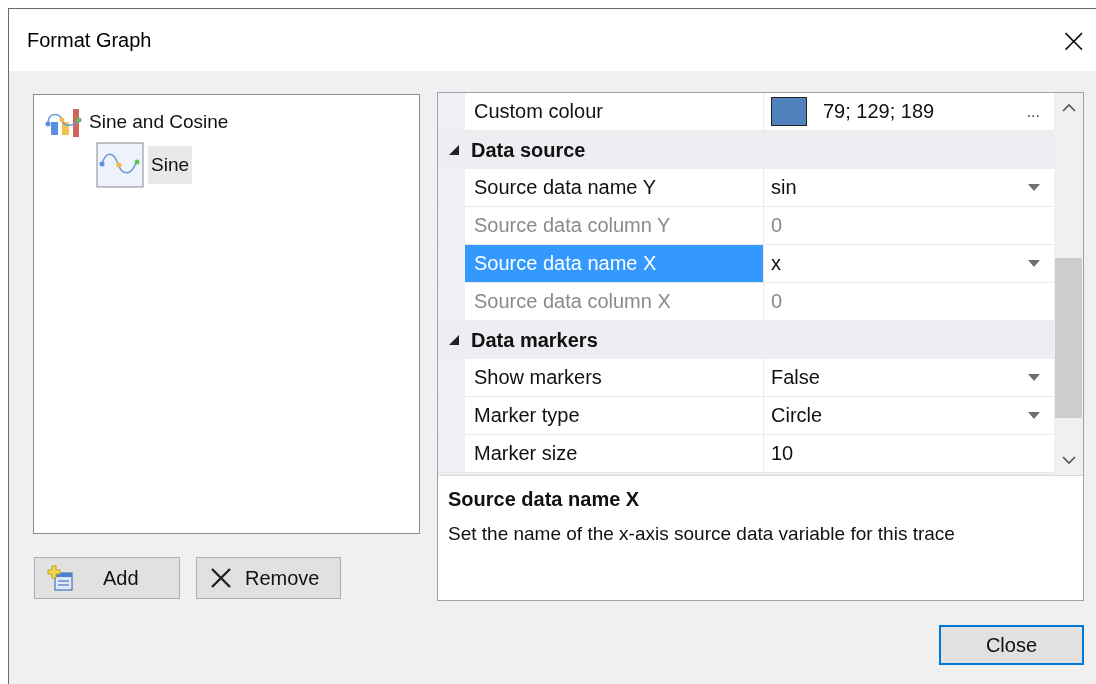 Image resolution: width=1096 pixels, height=684 pixels. Describe the element at coordinates (528, 150) in the screenshot. I see `category-label: Data source` at that location.